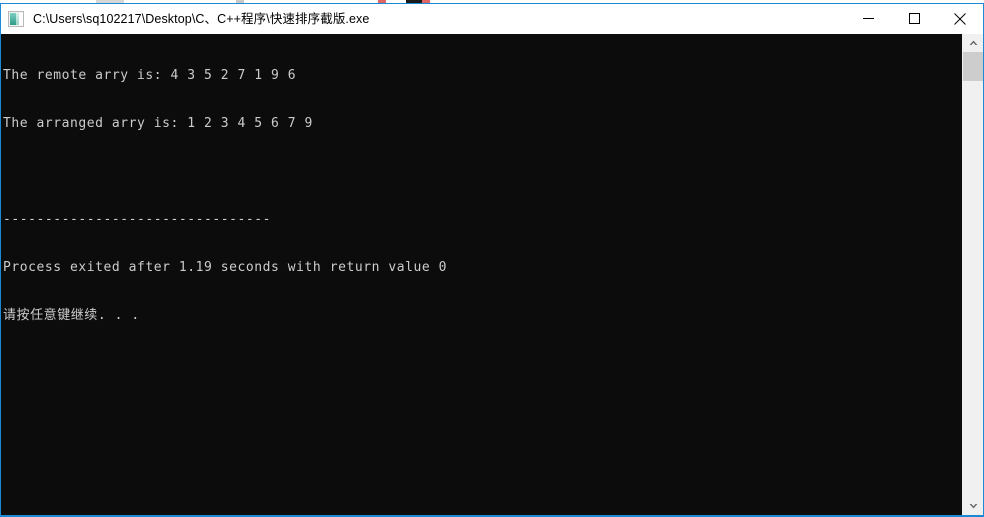 The width and height of the screenshot is (984, 517). What do you see at coordinates (973, 66) in the screenshot?
I see `scrollbar-thumb` at bounding box center [973, 66].